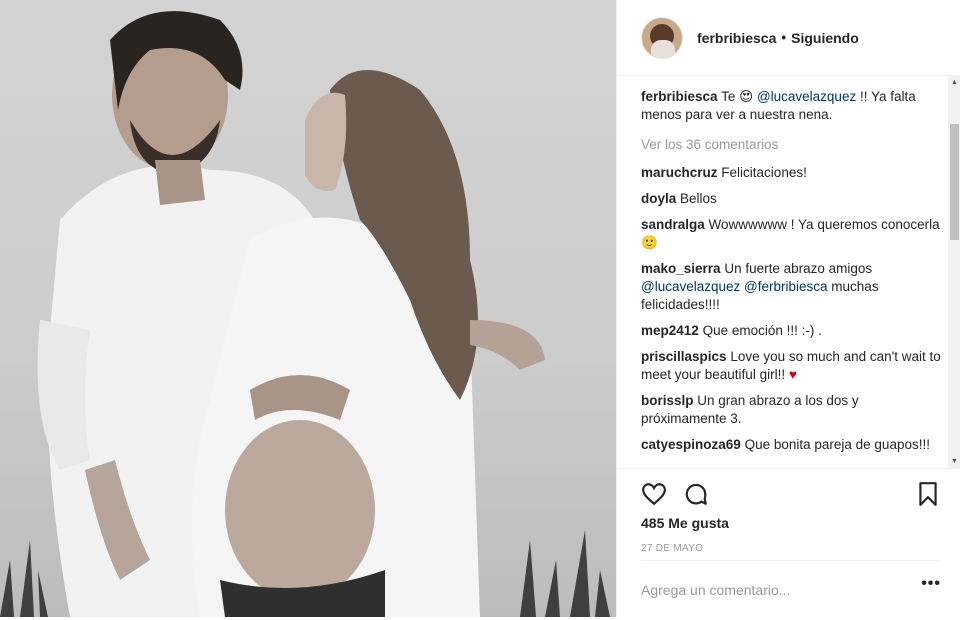  I want to click on comment-text: Felicitaciones!, so click(764, 172).